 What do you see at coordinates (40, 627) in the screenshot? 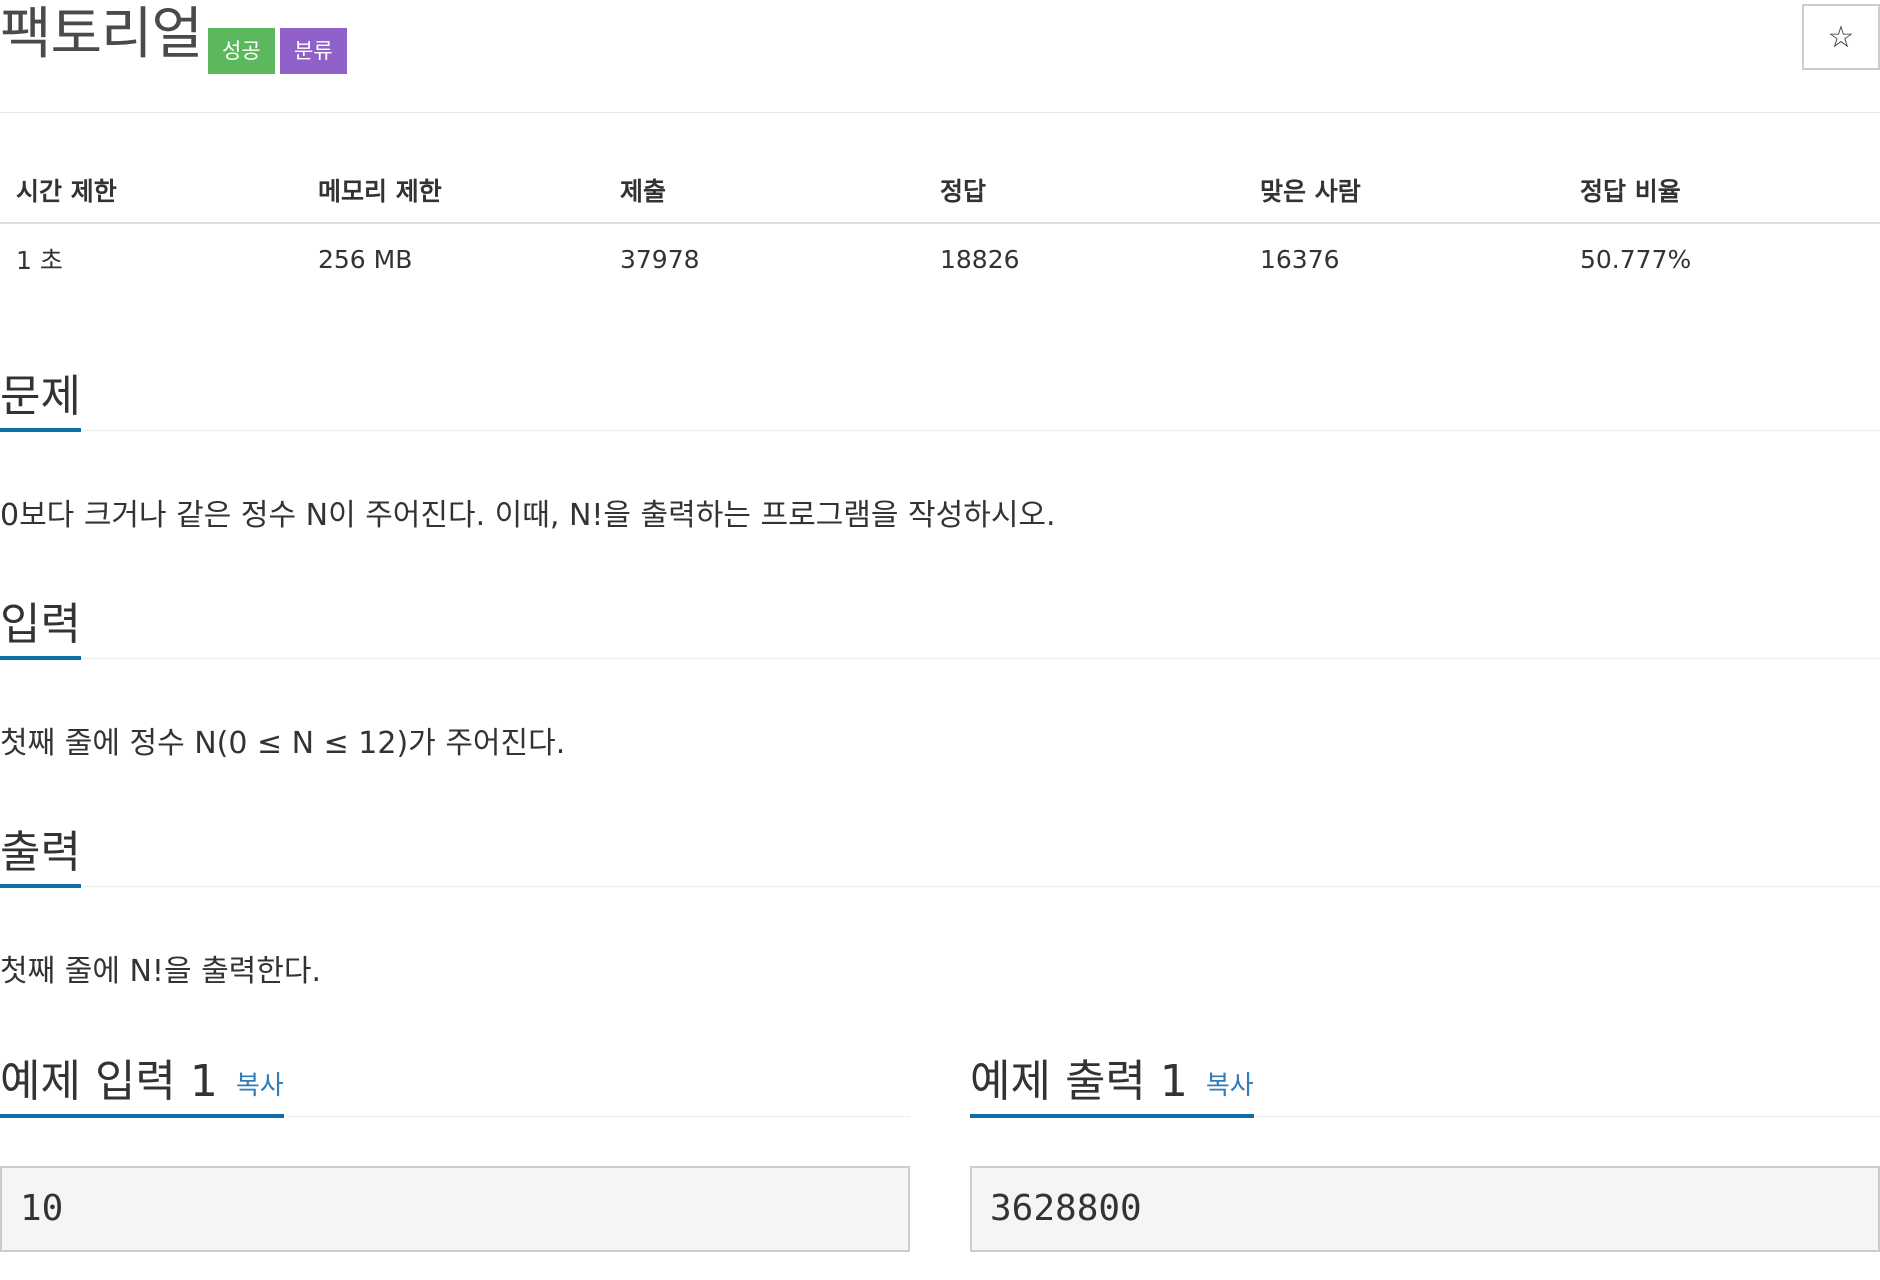
I see `input-title: 입력` at bounding box center [40, 627].